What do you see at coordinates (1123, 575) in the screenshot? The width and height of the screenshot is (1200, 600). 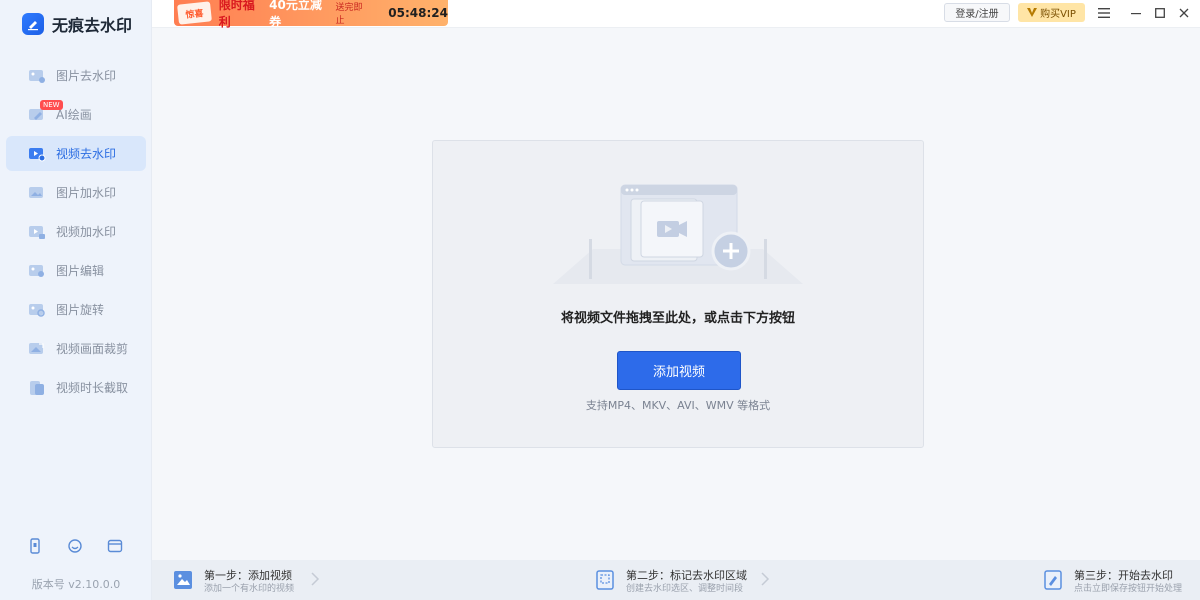 I see `step-title: 第三步：开始去水印` at bounding box center [1123, 575].